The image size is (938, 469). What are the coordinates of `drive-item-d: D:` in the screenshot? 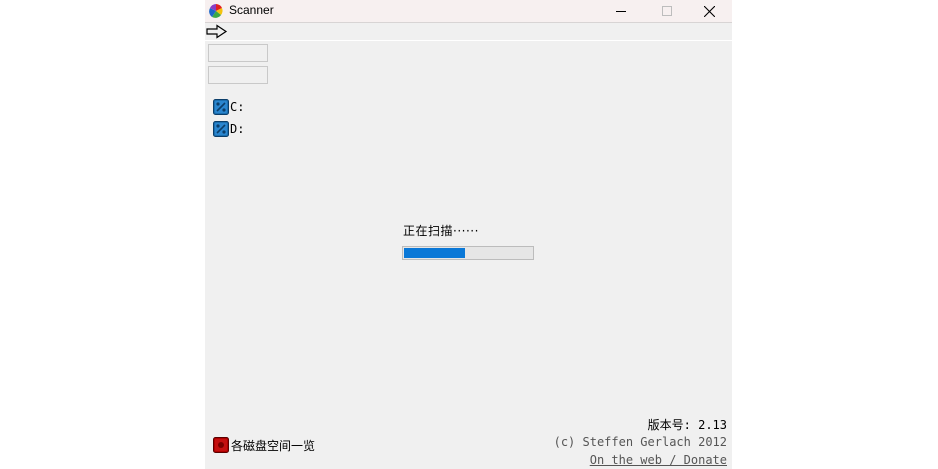 It's located at (228, 129).